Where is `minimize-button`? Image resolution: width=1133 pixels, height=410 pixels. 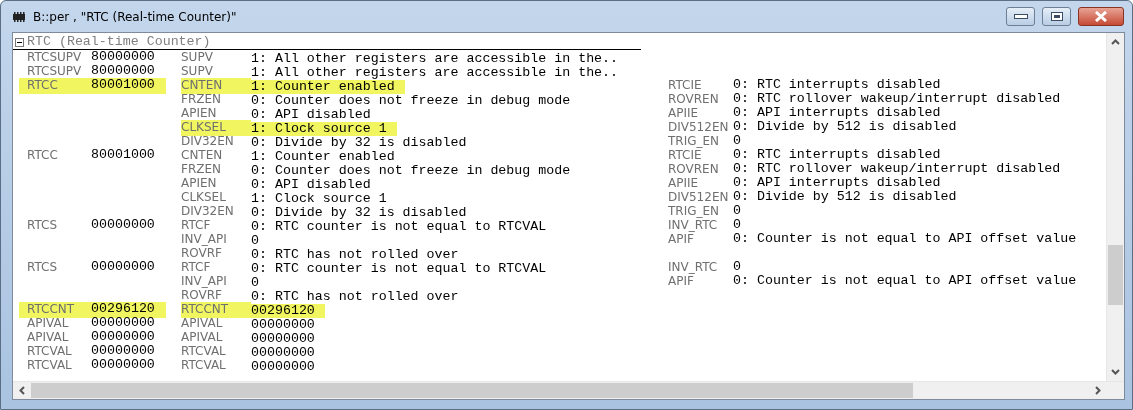 minimize-button is located at coordinates (1020, 16).